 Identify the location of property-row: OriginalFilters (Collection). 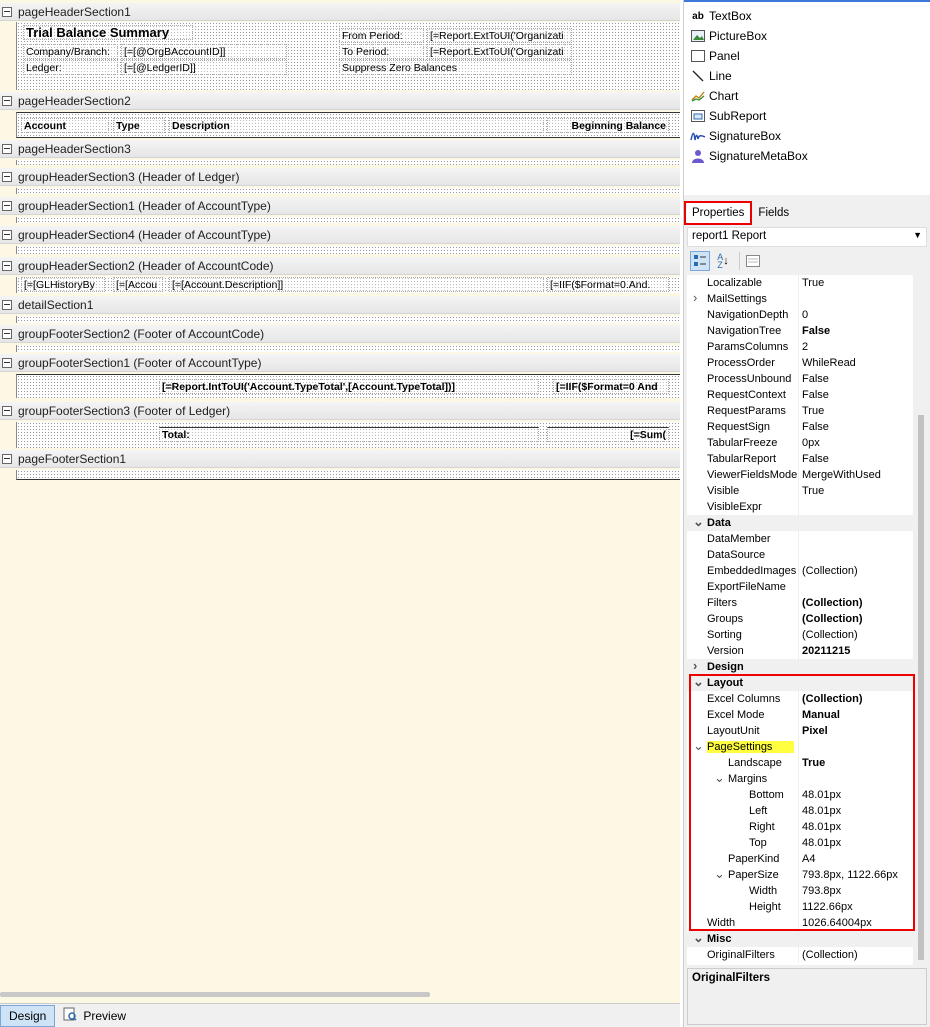
(800, 955).